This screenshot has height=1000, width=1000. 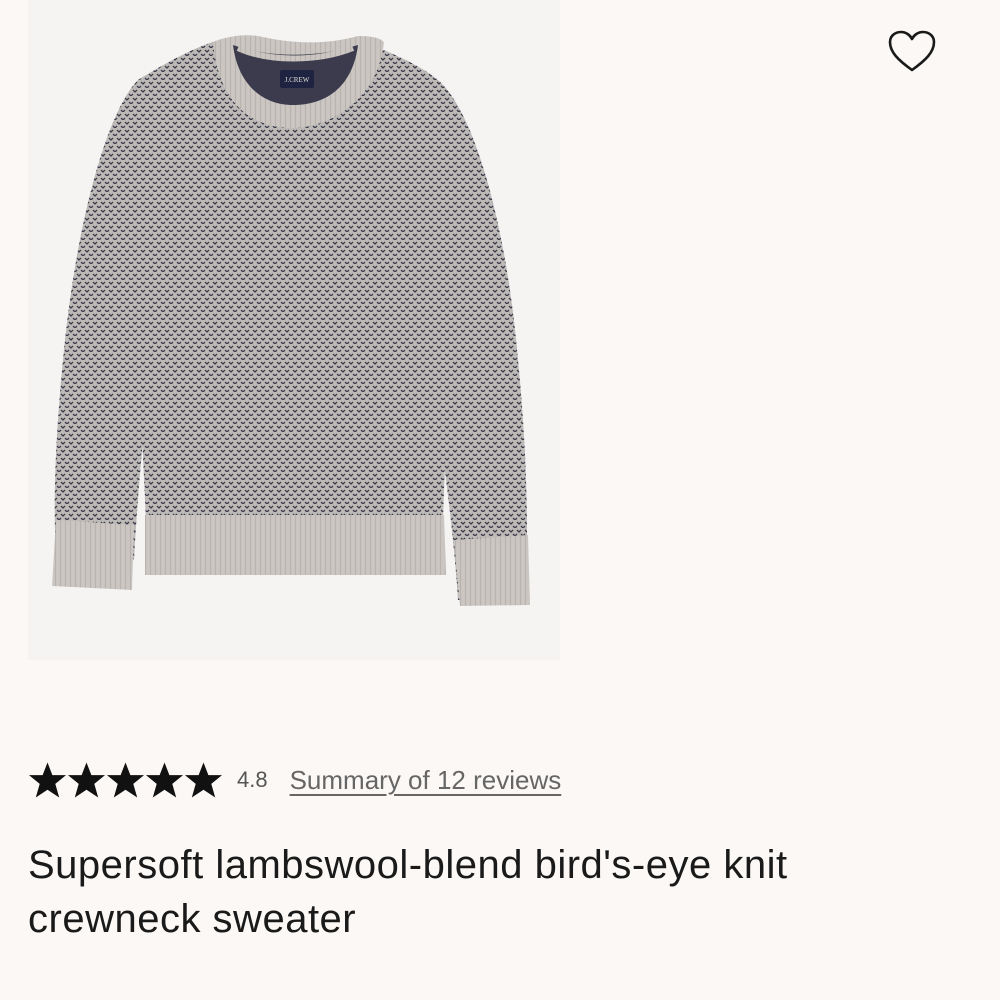 What do you see at coordinates (252, 779) in the screenshot?
I see `rating-value: 4.8` at bounding box center [252, 779].